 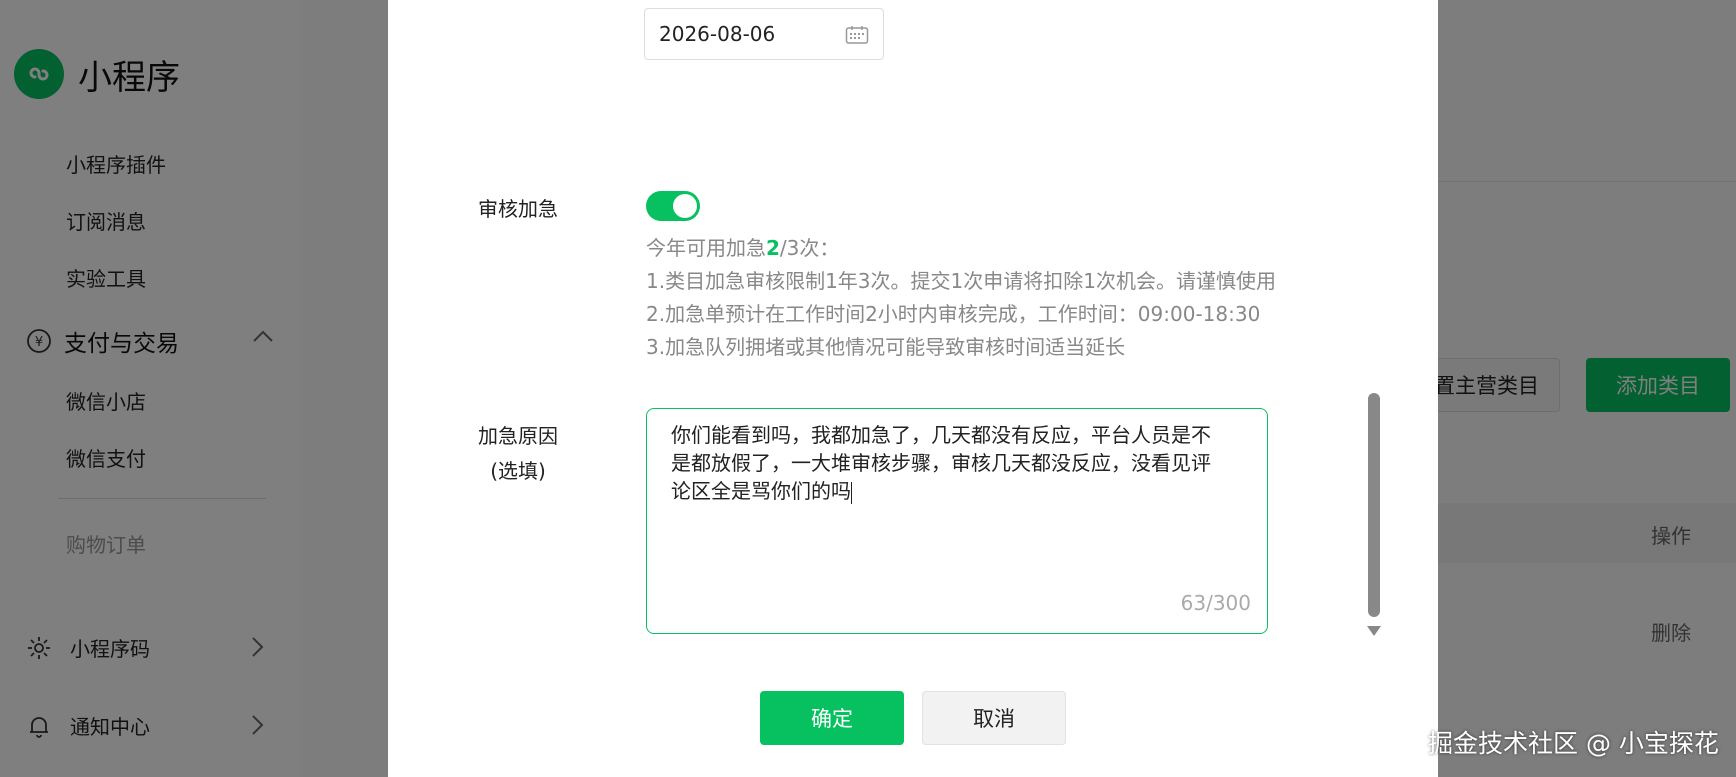 What do you see at coordinates (518, 471) in the screenshot?
I see `reason-label-line-2: (选填)` at bounding box center [518, 471].